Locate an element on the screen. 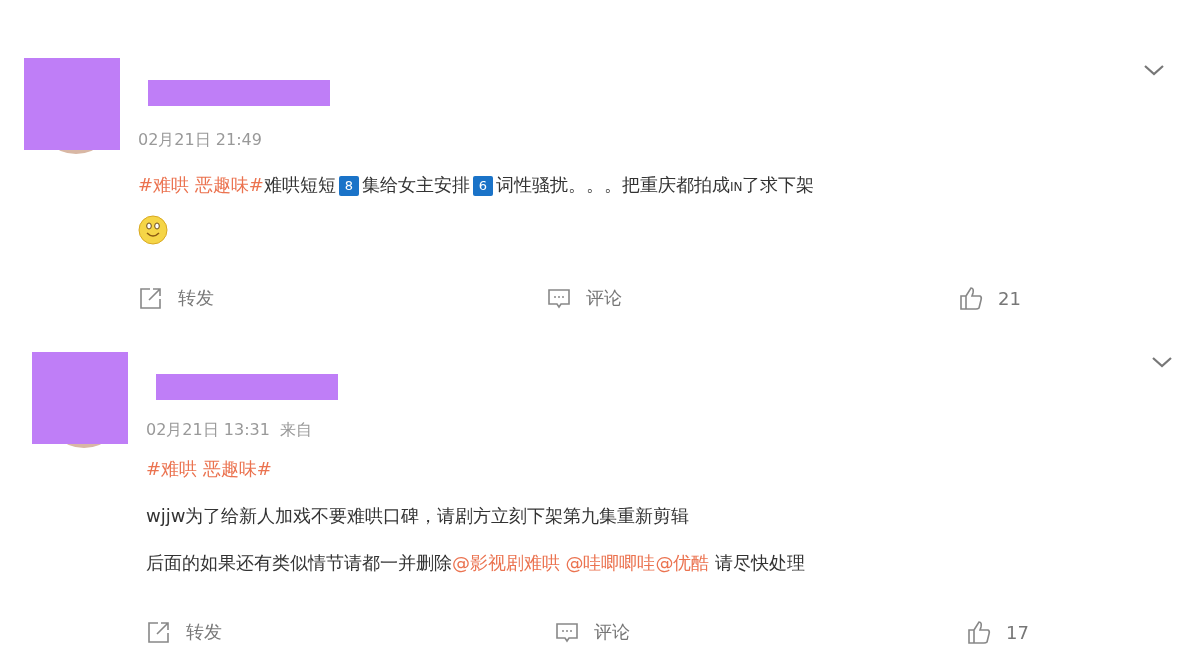 This screenshot has height=651, width=1200. post-source: 来自 is located at coordinates (295, 430).